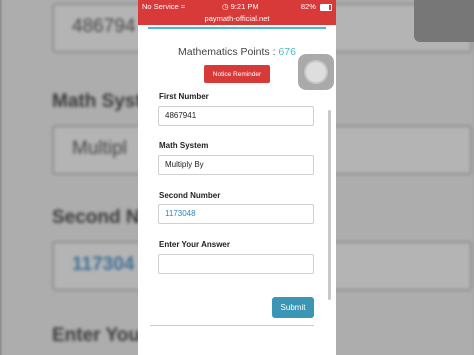  What do you see at coordinates (236, 214) in the screenshot?
I see `second-number-field: 1173048` at bounding box center [236, 214].